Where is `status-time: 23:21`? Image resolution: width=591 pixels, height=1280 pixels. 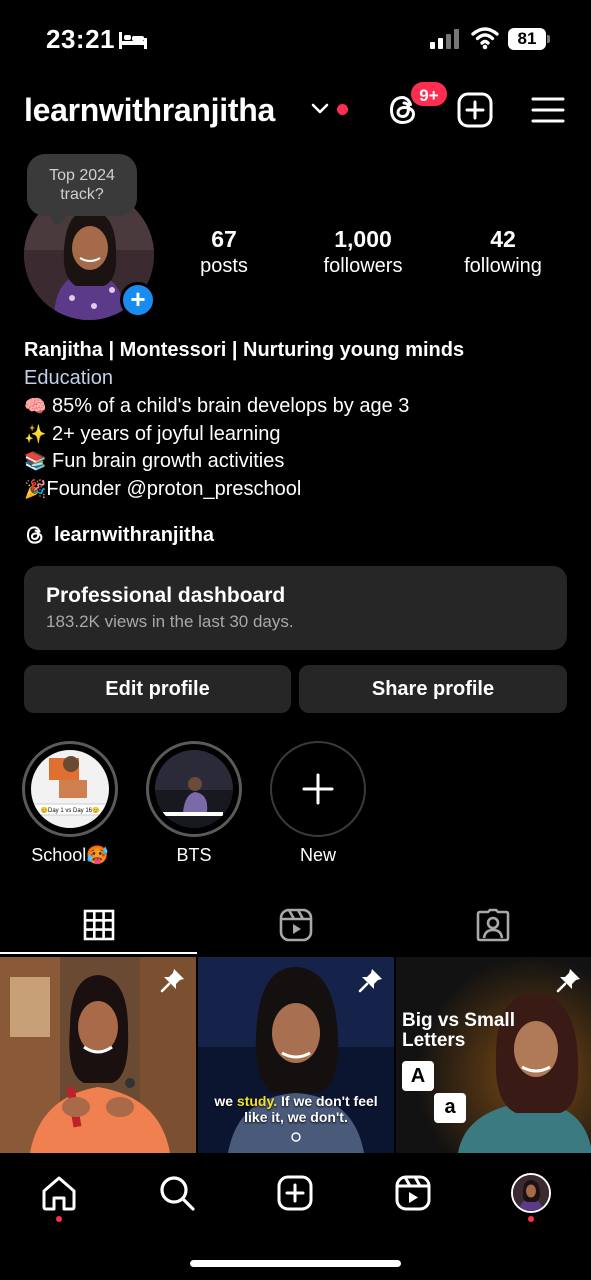 status-time: 23:21 is located at coordinates (80, 39).